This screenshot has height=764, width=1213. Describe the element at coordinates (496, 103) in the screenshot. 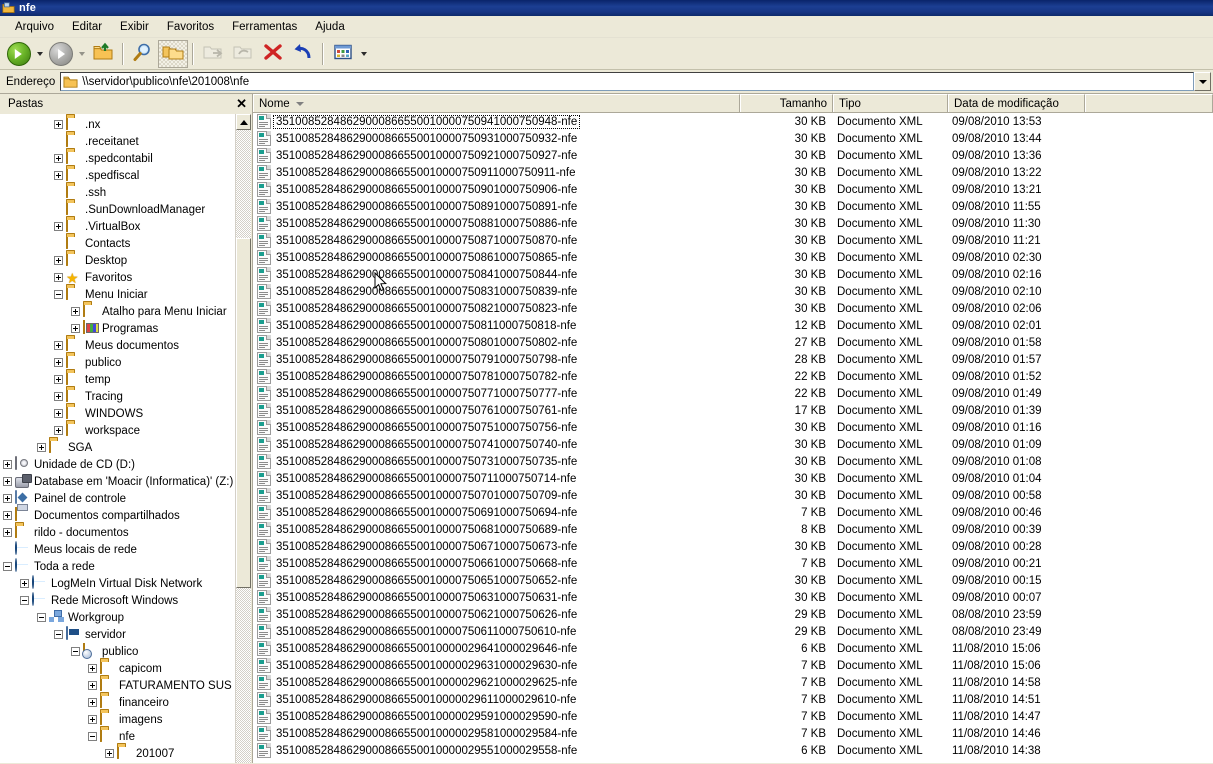

I see `column-header-nome: Nome` at that location.